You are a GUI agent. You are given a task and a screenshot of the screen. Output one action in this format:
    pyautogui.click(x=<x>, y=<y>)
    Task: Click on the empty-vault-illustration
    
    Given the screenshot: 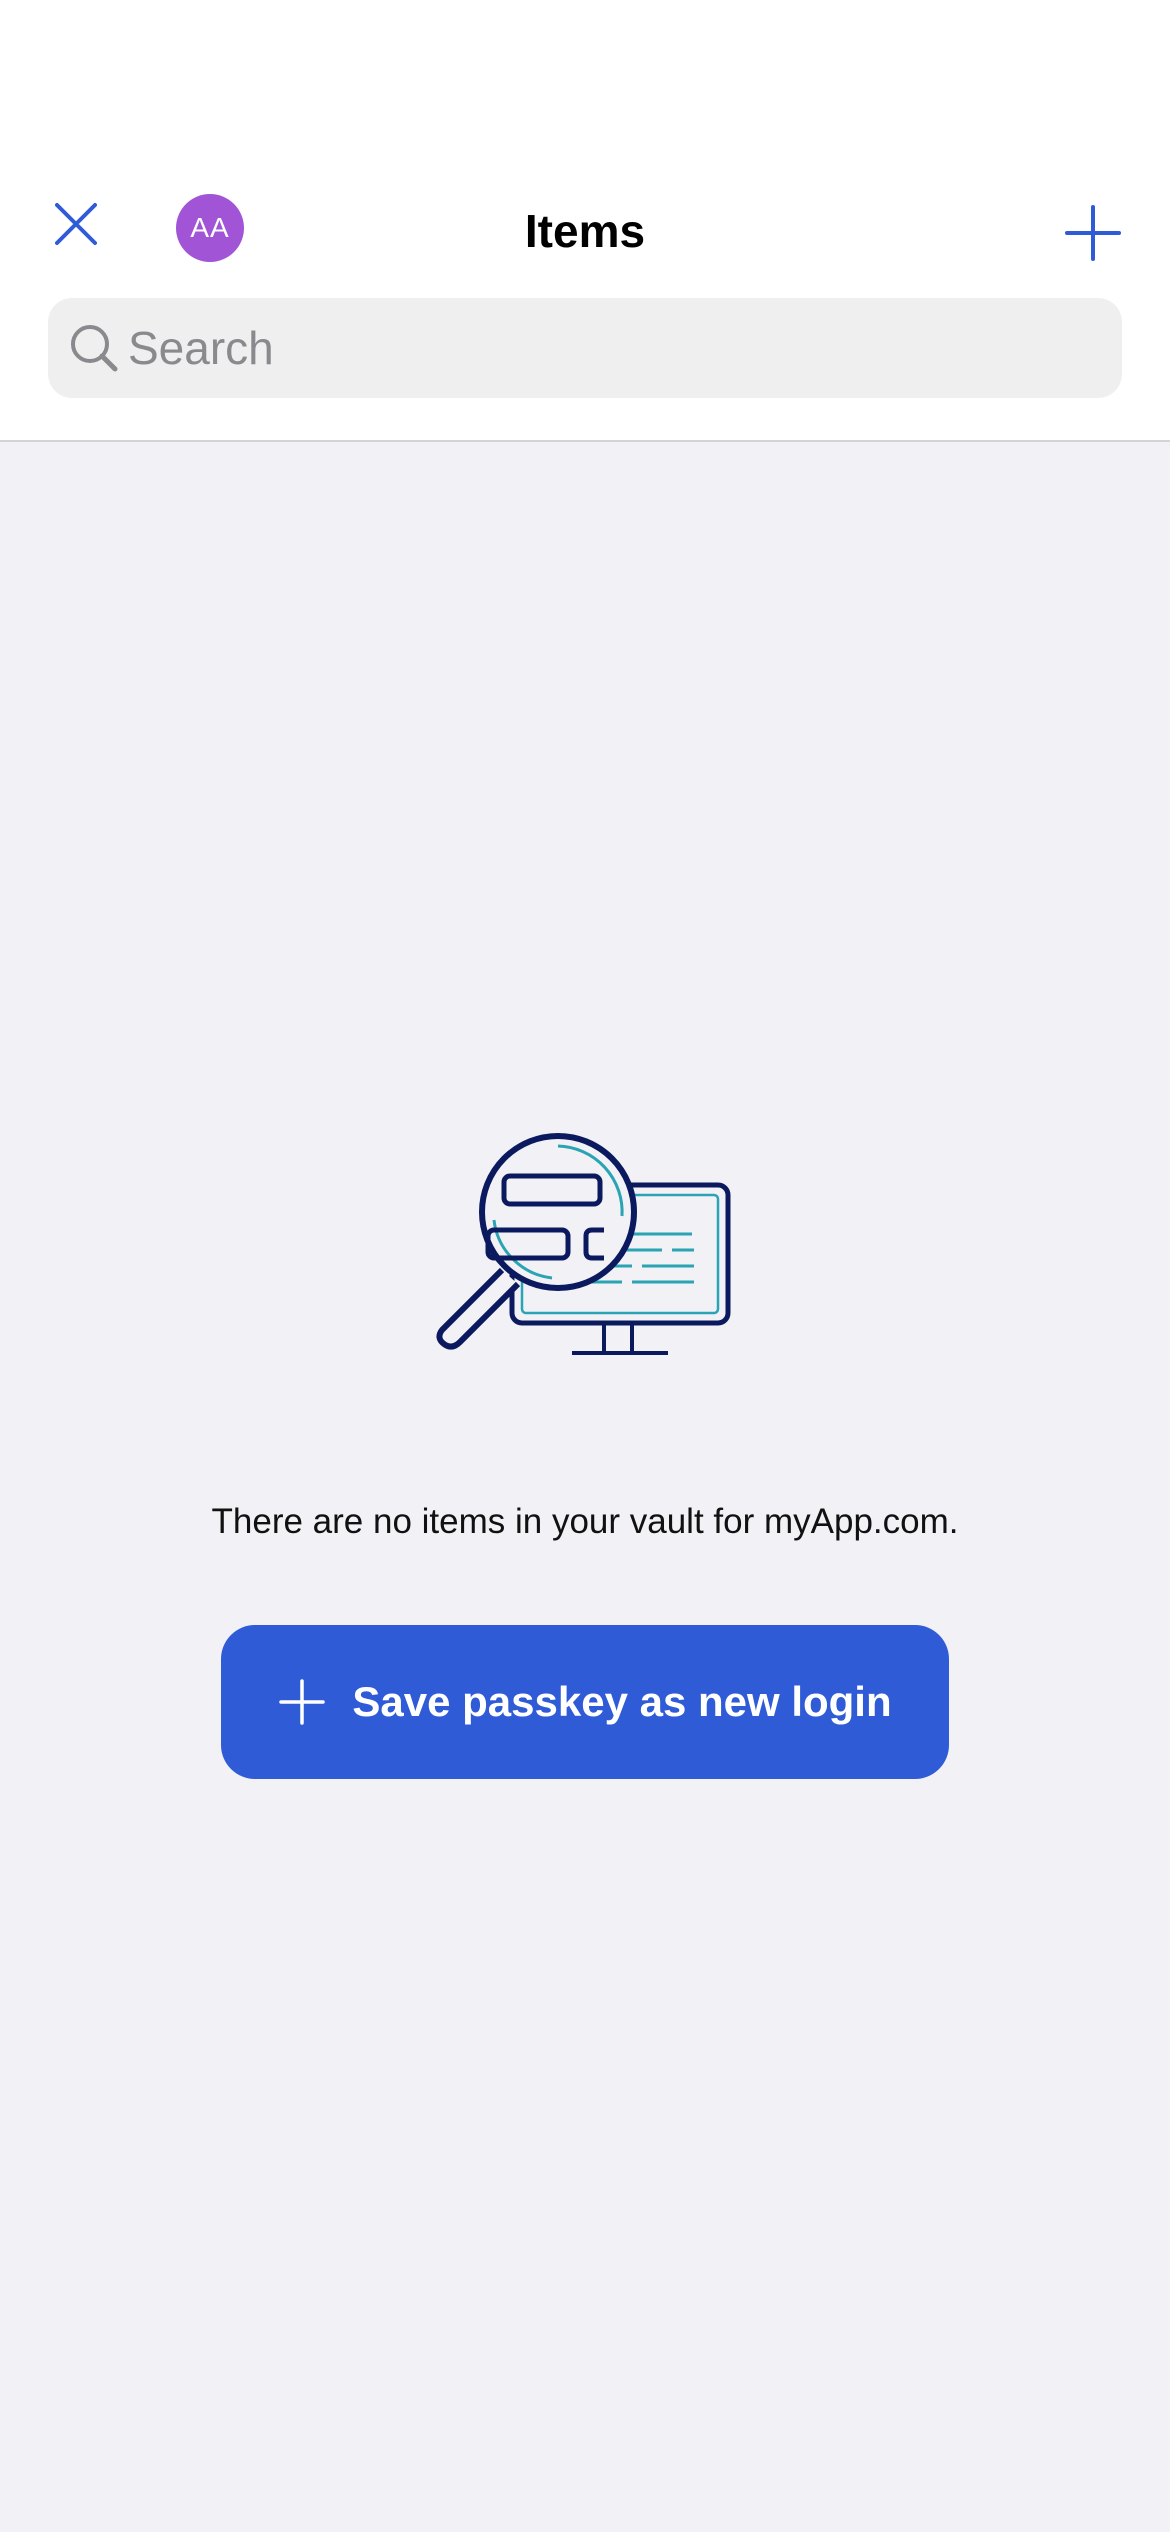 What is the action you would take?
    pyautogui.click(x=585, y=1245)
    